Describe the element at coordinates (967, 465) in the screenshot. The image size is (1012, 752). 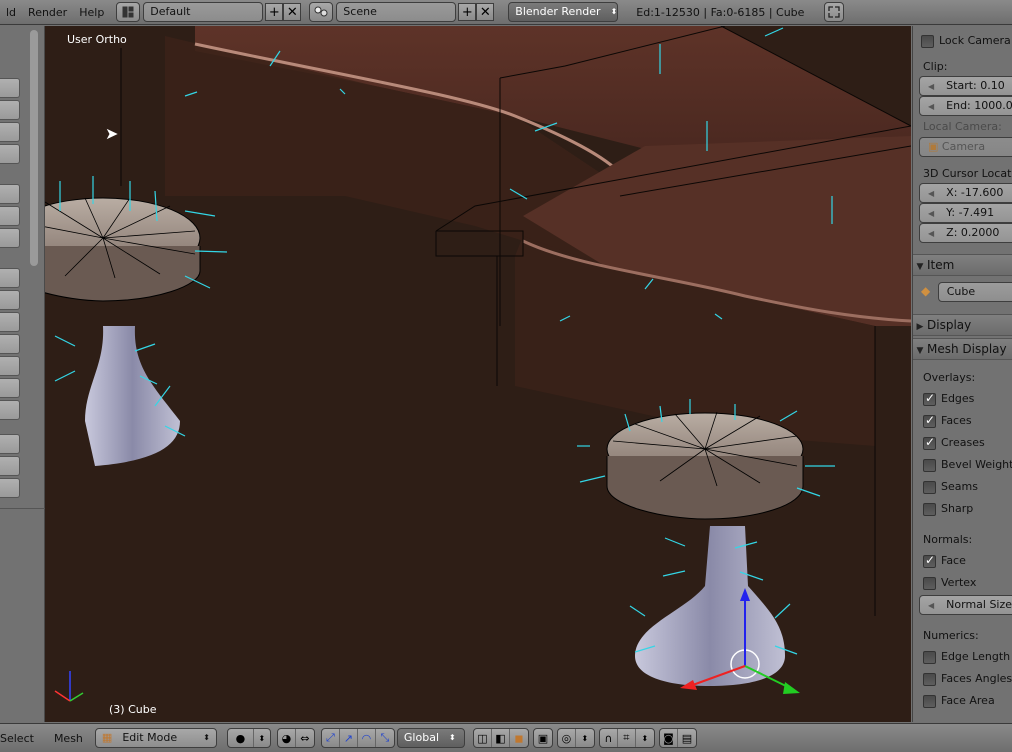
I see `overlay-bevel-row: Bevel Weights` at that location.